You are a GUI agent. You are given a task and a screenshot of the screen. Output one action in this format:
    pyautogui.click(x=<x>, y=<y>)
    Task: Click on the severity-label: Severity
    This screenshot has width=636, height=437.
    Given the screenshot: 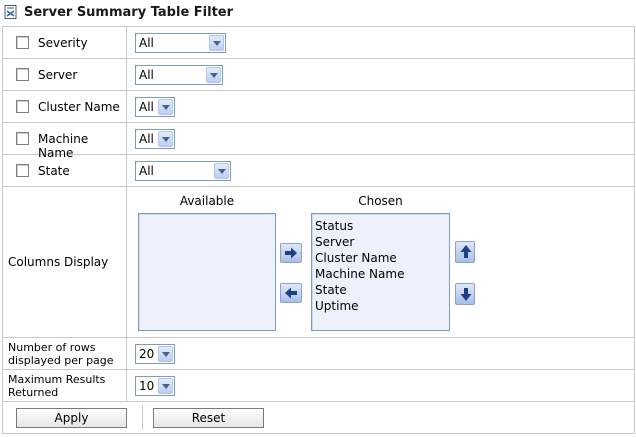 What is the action you would take?
    pyautogui.click(x=63, y=43)
    